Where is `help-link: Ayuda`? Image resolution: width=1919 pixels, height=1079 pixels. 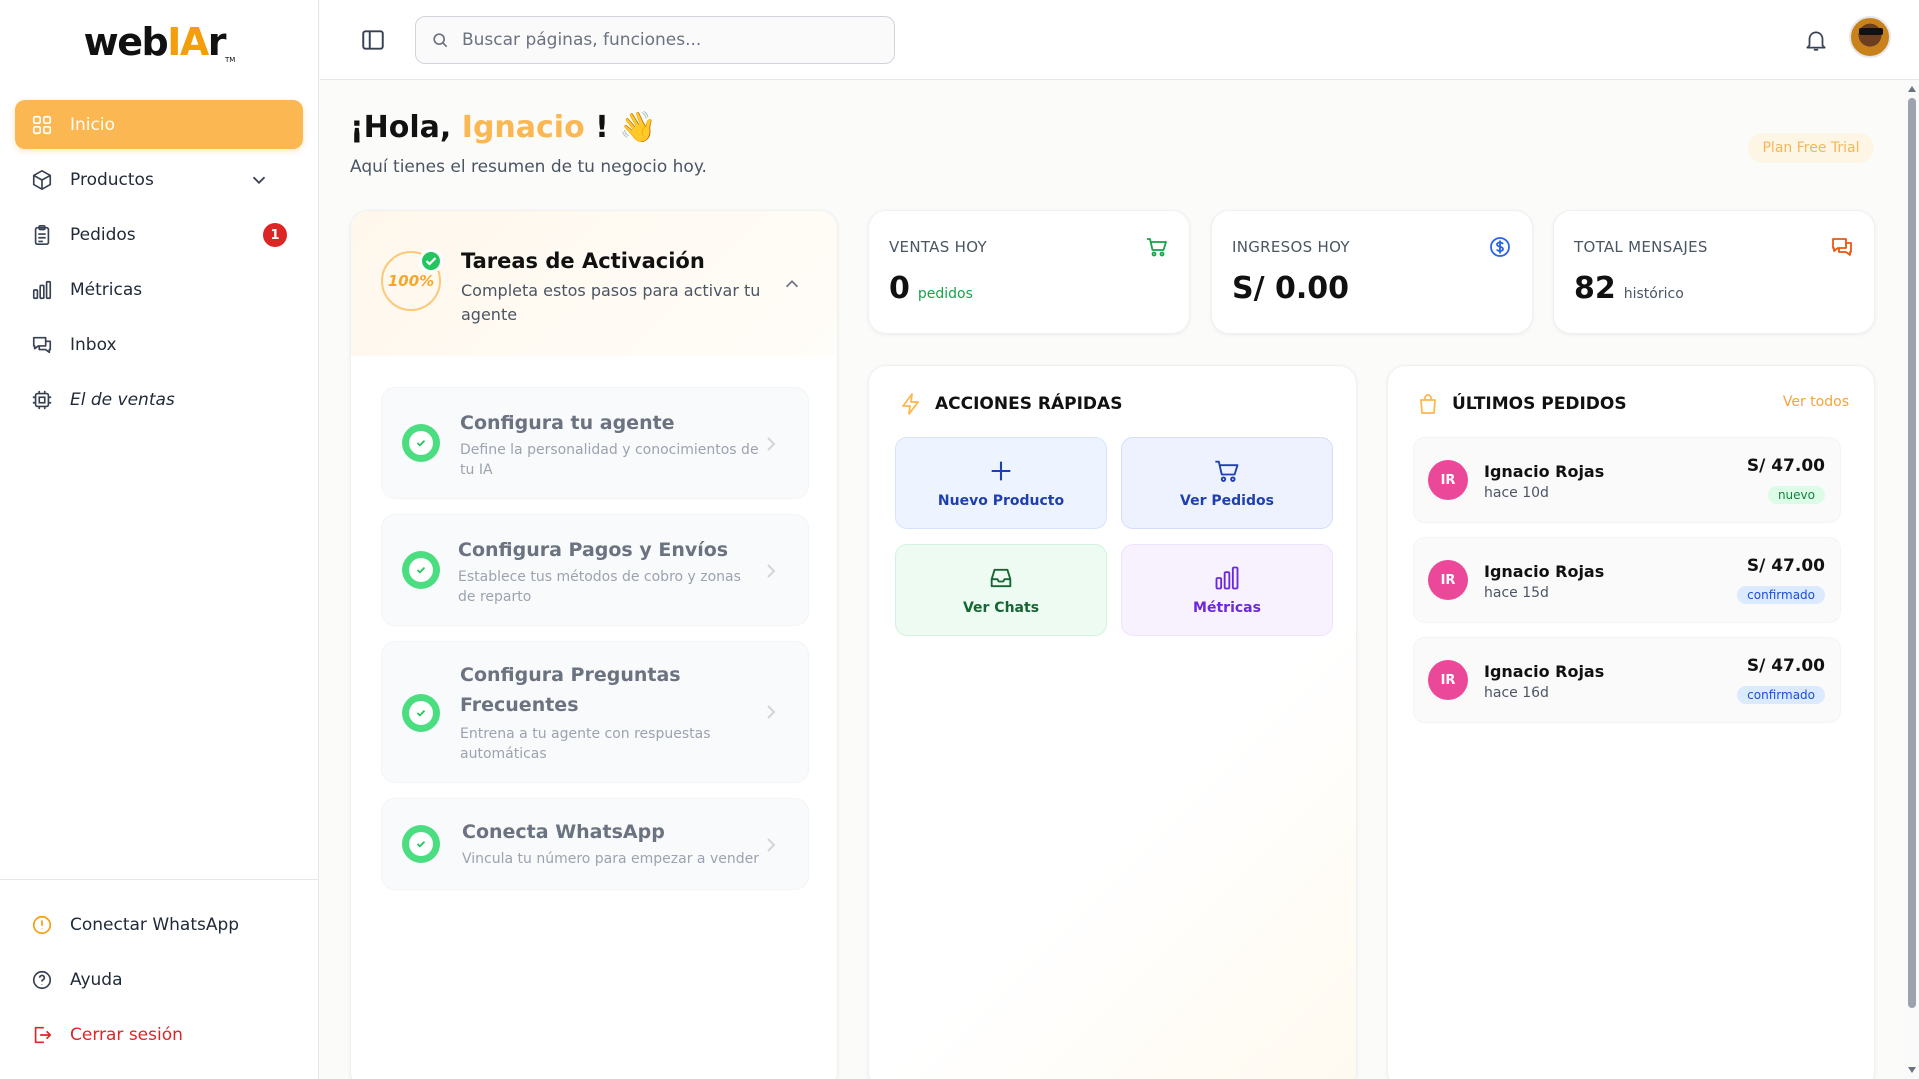 help-link: Ayuda is located at coordinates (159, 979).